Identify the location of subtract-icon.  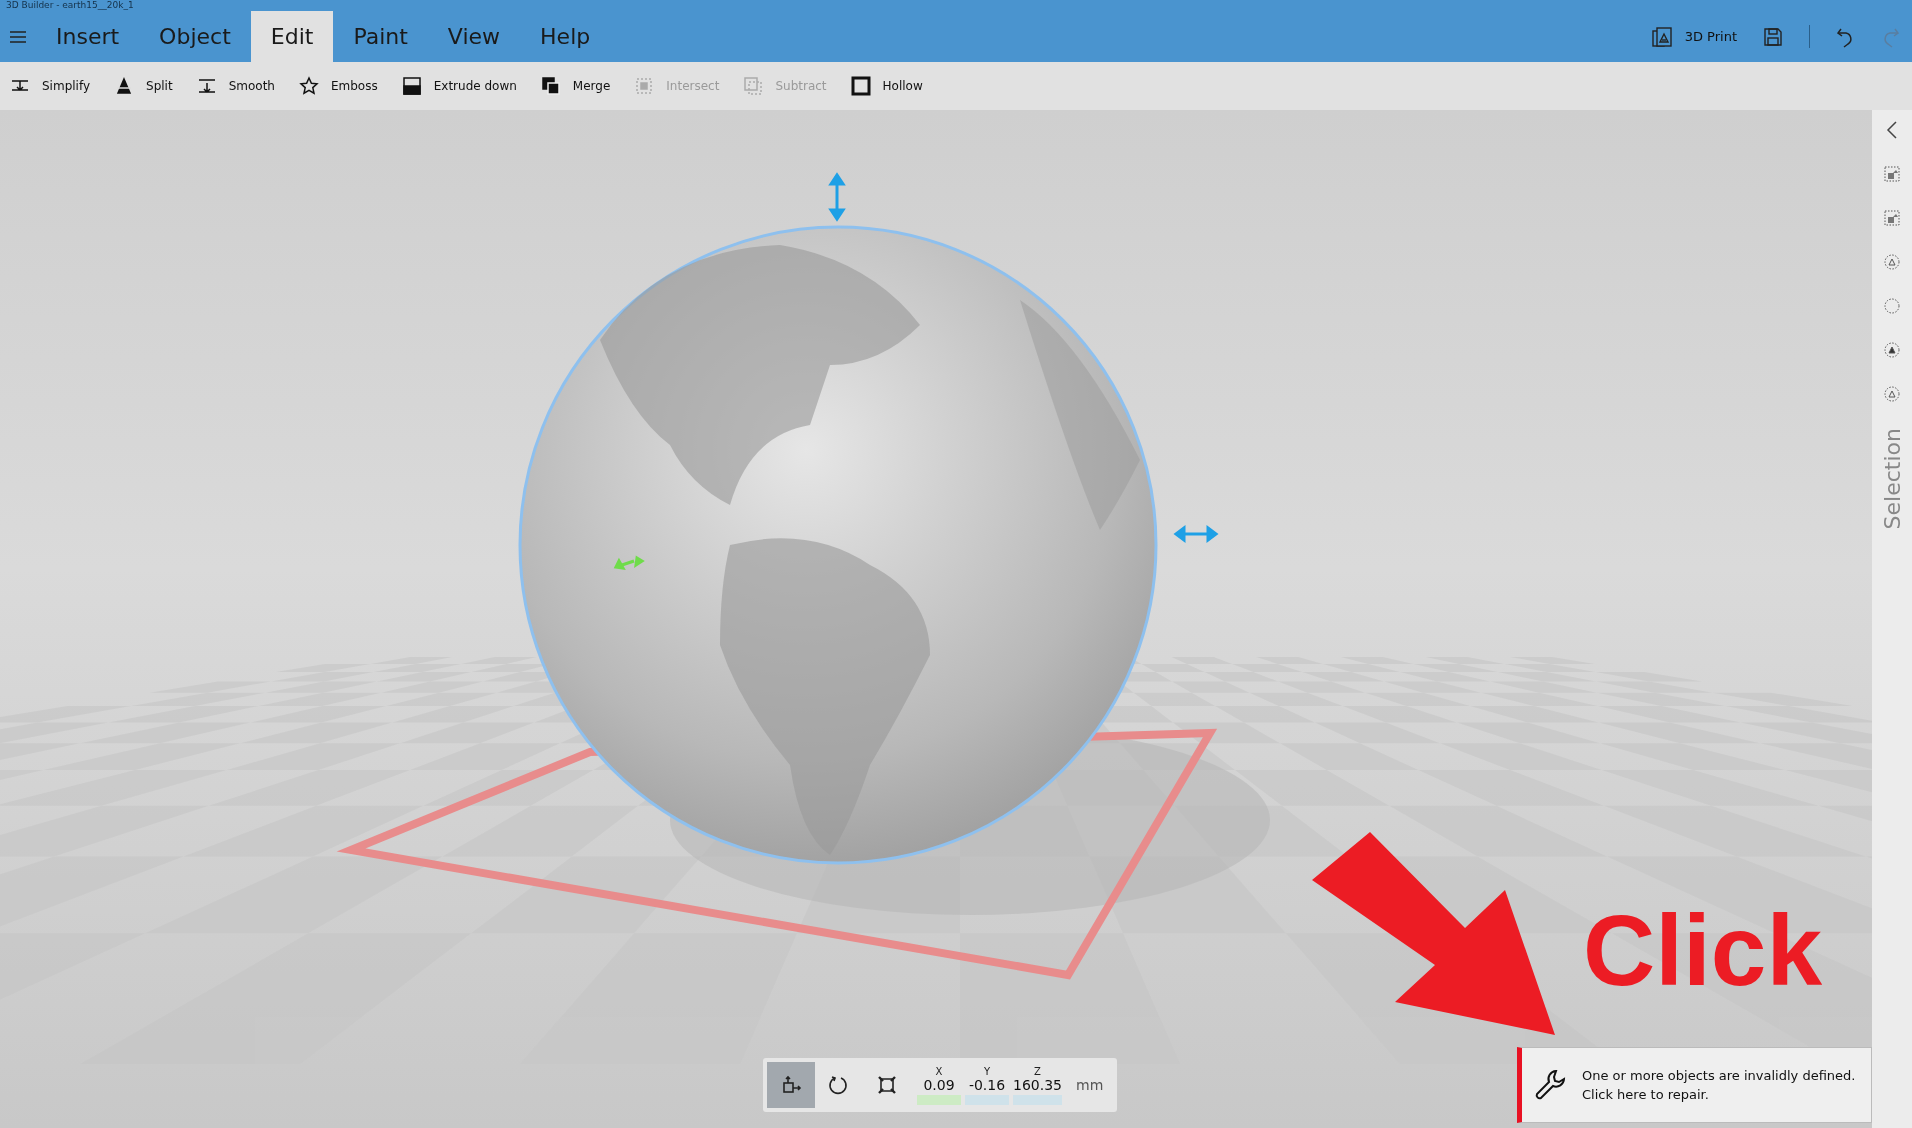
(753, 86).